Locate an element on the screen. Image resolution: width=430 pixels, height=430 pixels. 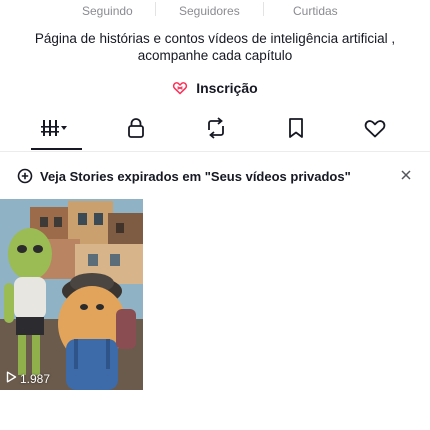
subscribe-button: Inscrição is located at coordinates (215, 89).